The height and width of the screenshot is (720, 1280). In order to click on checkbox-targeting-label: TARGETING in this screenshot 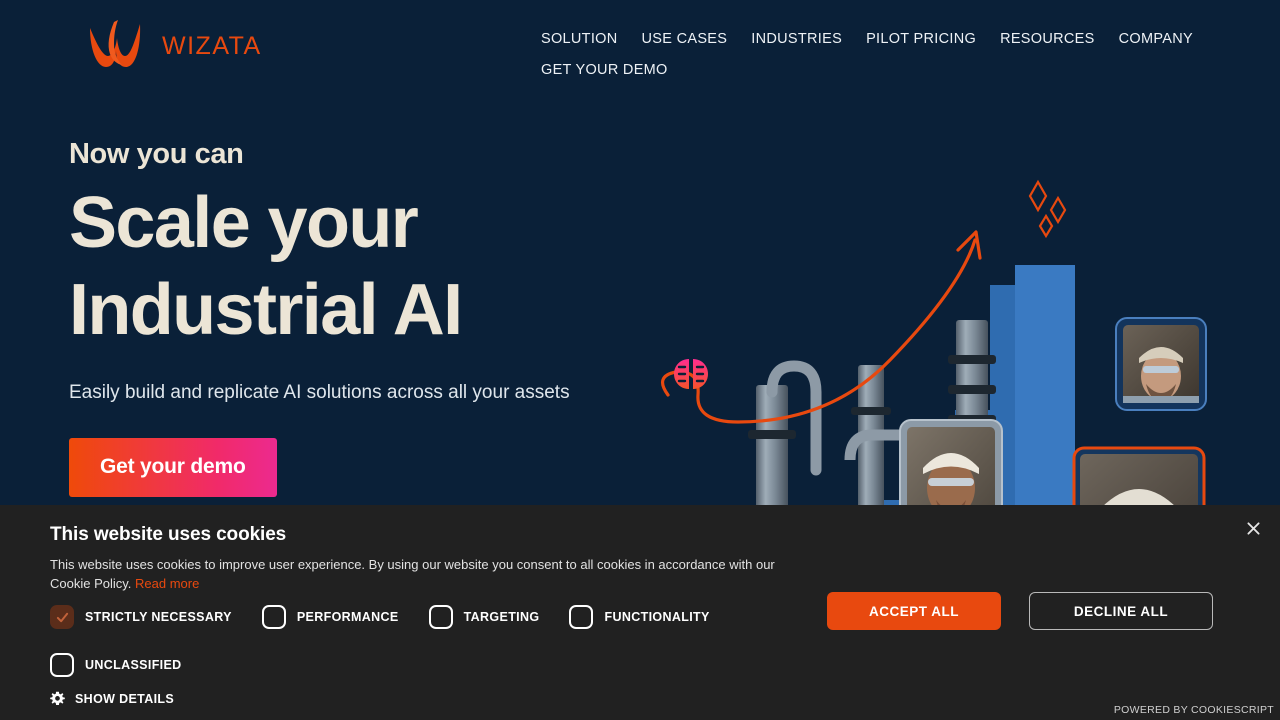, I will do `click(501, 617)`.